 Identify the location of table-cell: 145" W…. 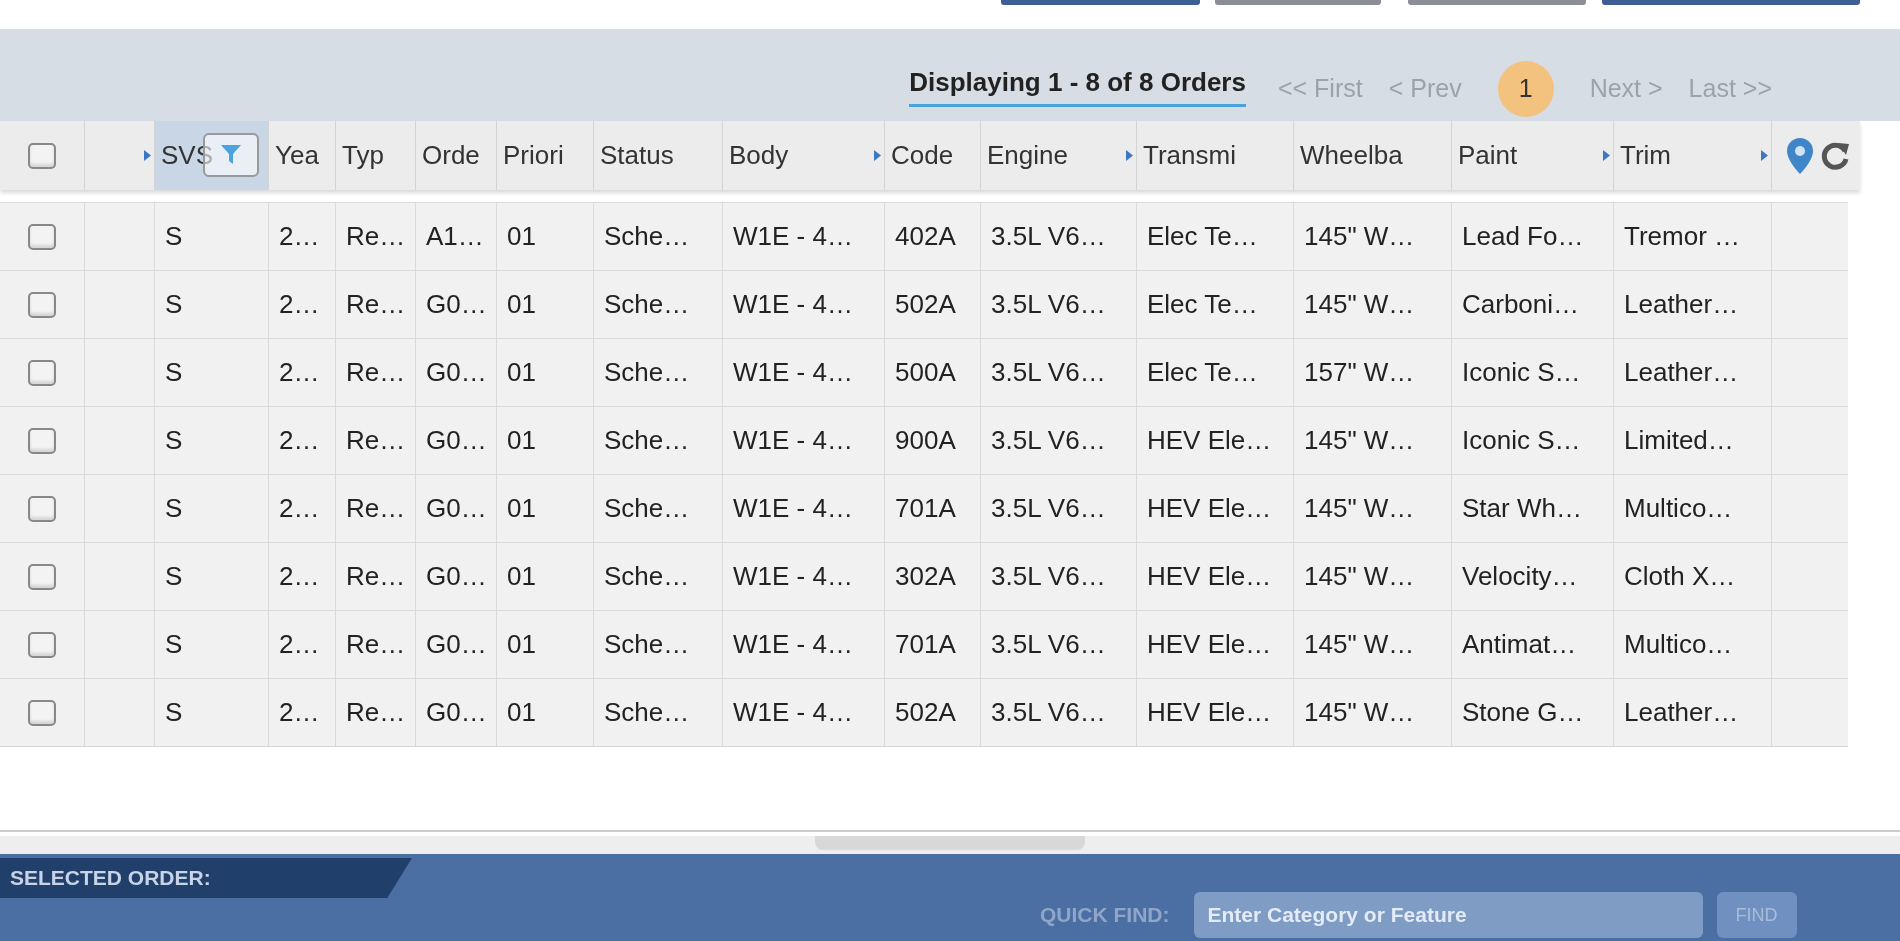
(1373, 712).